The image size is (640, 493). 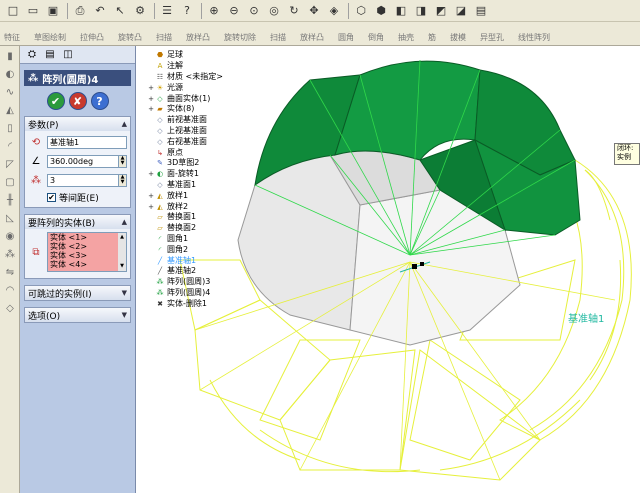 I want to click on surface-icon: ◇, so click(x=10, y=308).